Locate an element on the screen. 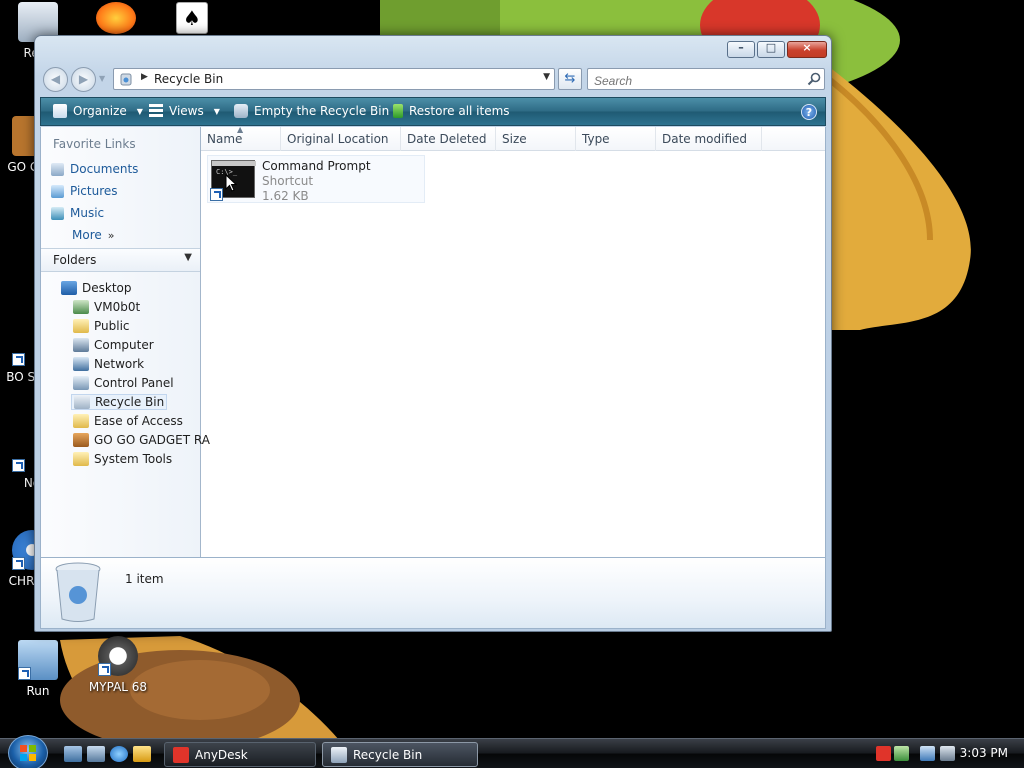 The width and height of the screenshot is (1024, 768). column-header-date-deleted: Date Deleted is located at coordinates (448, 139).